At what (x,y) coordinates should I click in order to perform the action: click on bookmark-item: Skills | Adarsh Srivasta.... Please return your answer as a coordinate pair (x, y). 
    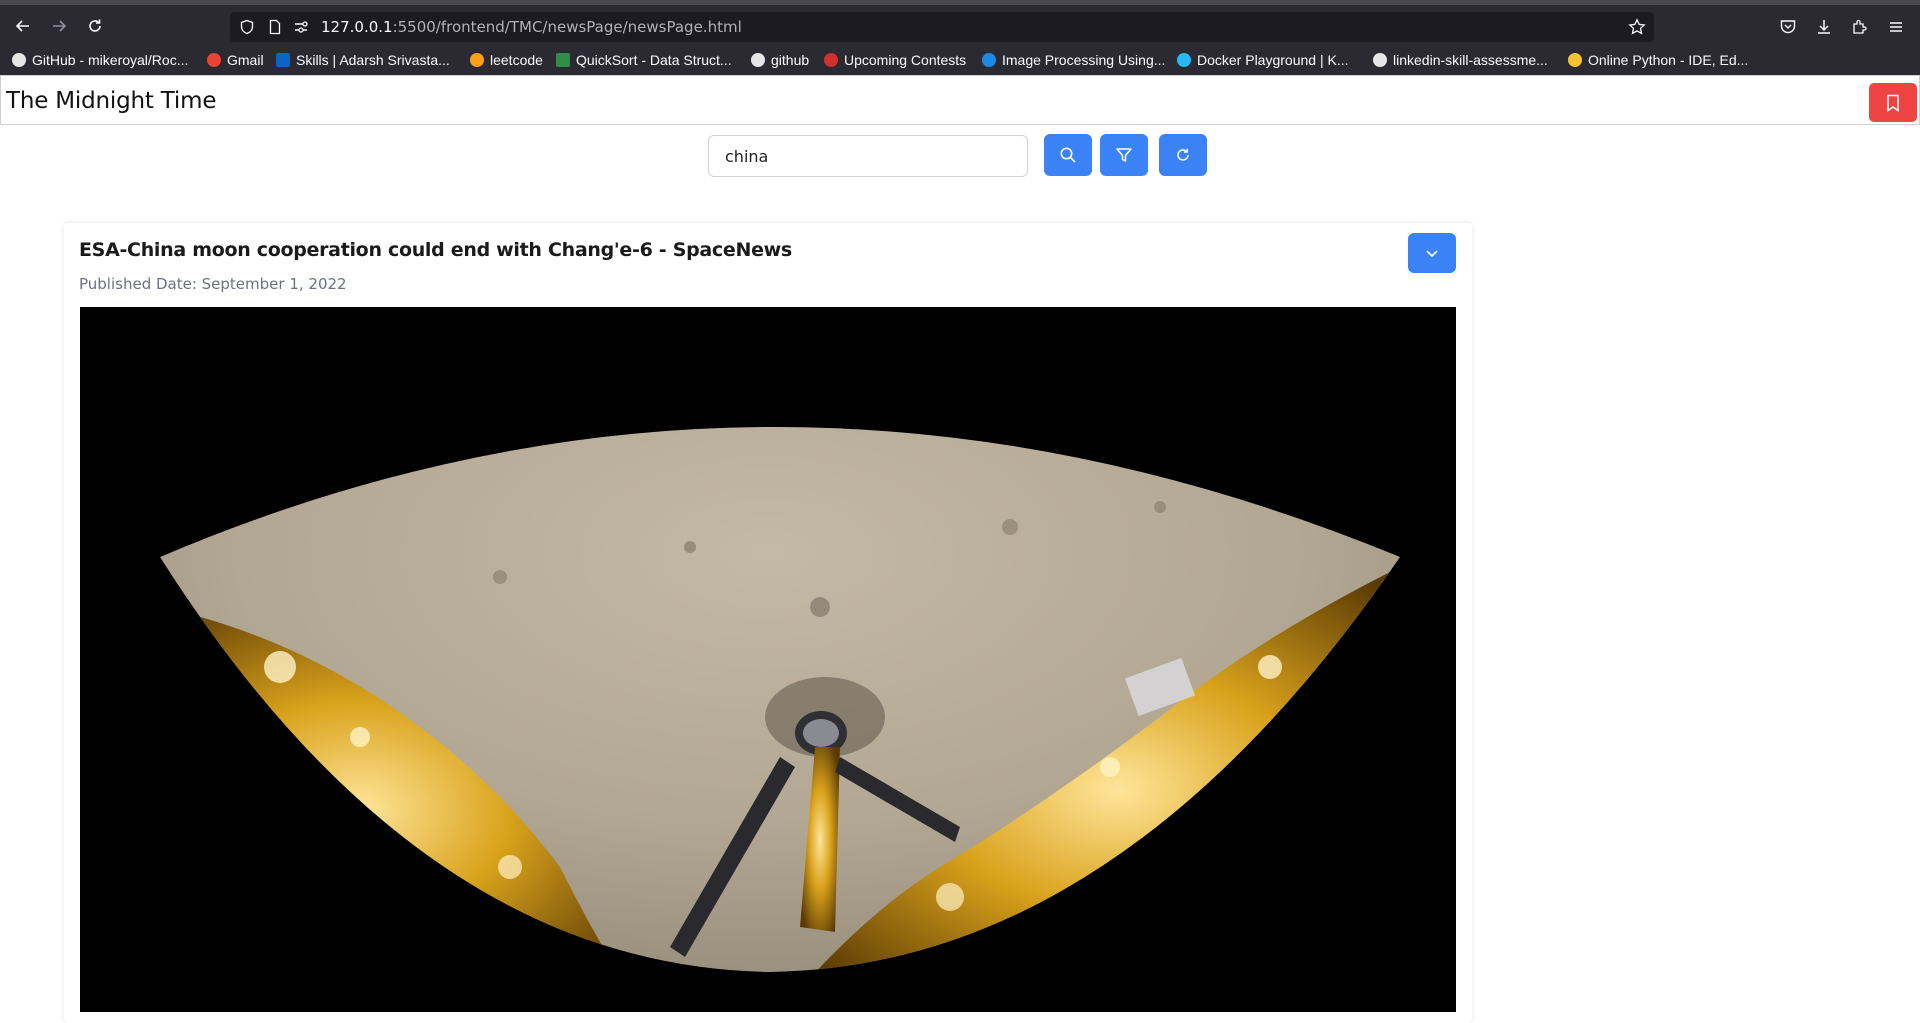
    Looking at the image, I should click on (363, 60).